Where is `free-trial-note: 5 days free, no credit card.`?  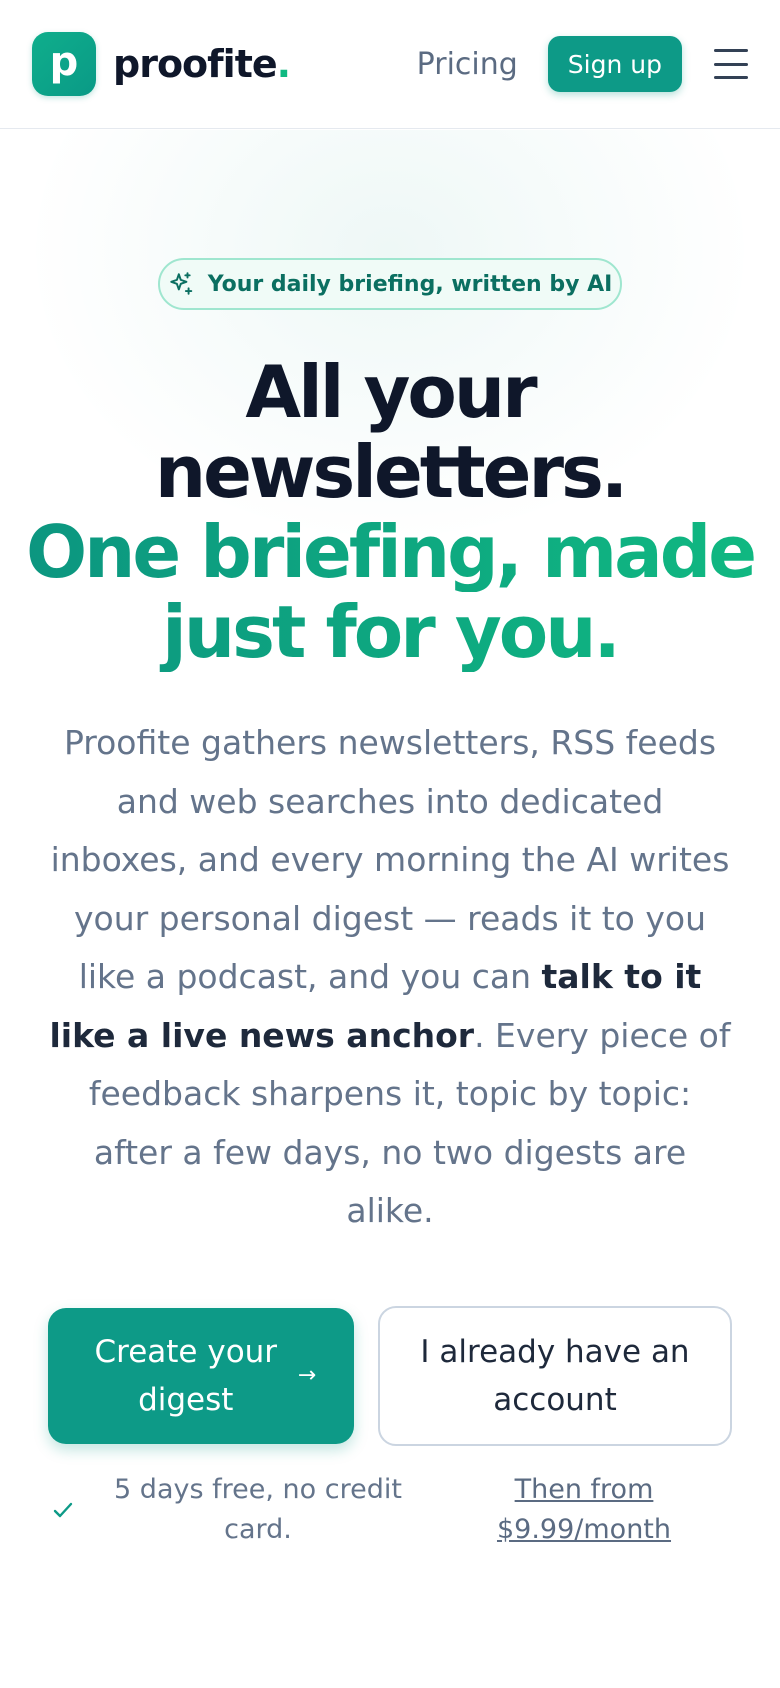 free-trial-note: 5 days free, no credit card. is located at coordinates (228, 1510).